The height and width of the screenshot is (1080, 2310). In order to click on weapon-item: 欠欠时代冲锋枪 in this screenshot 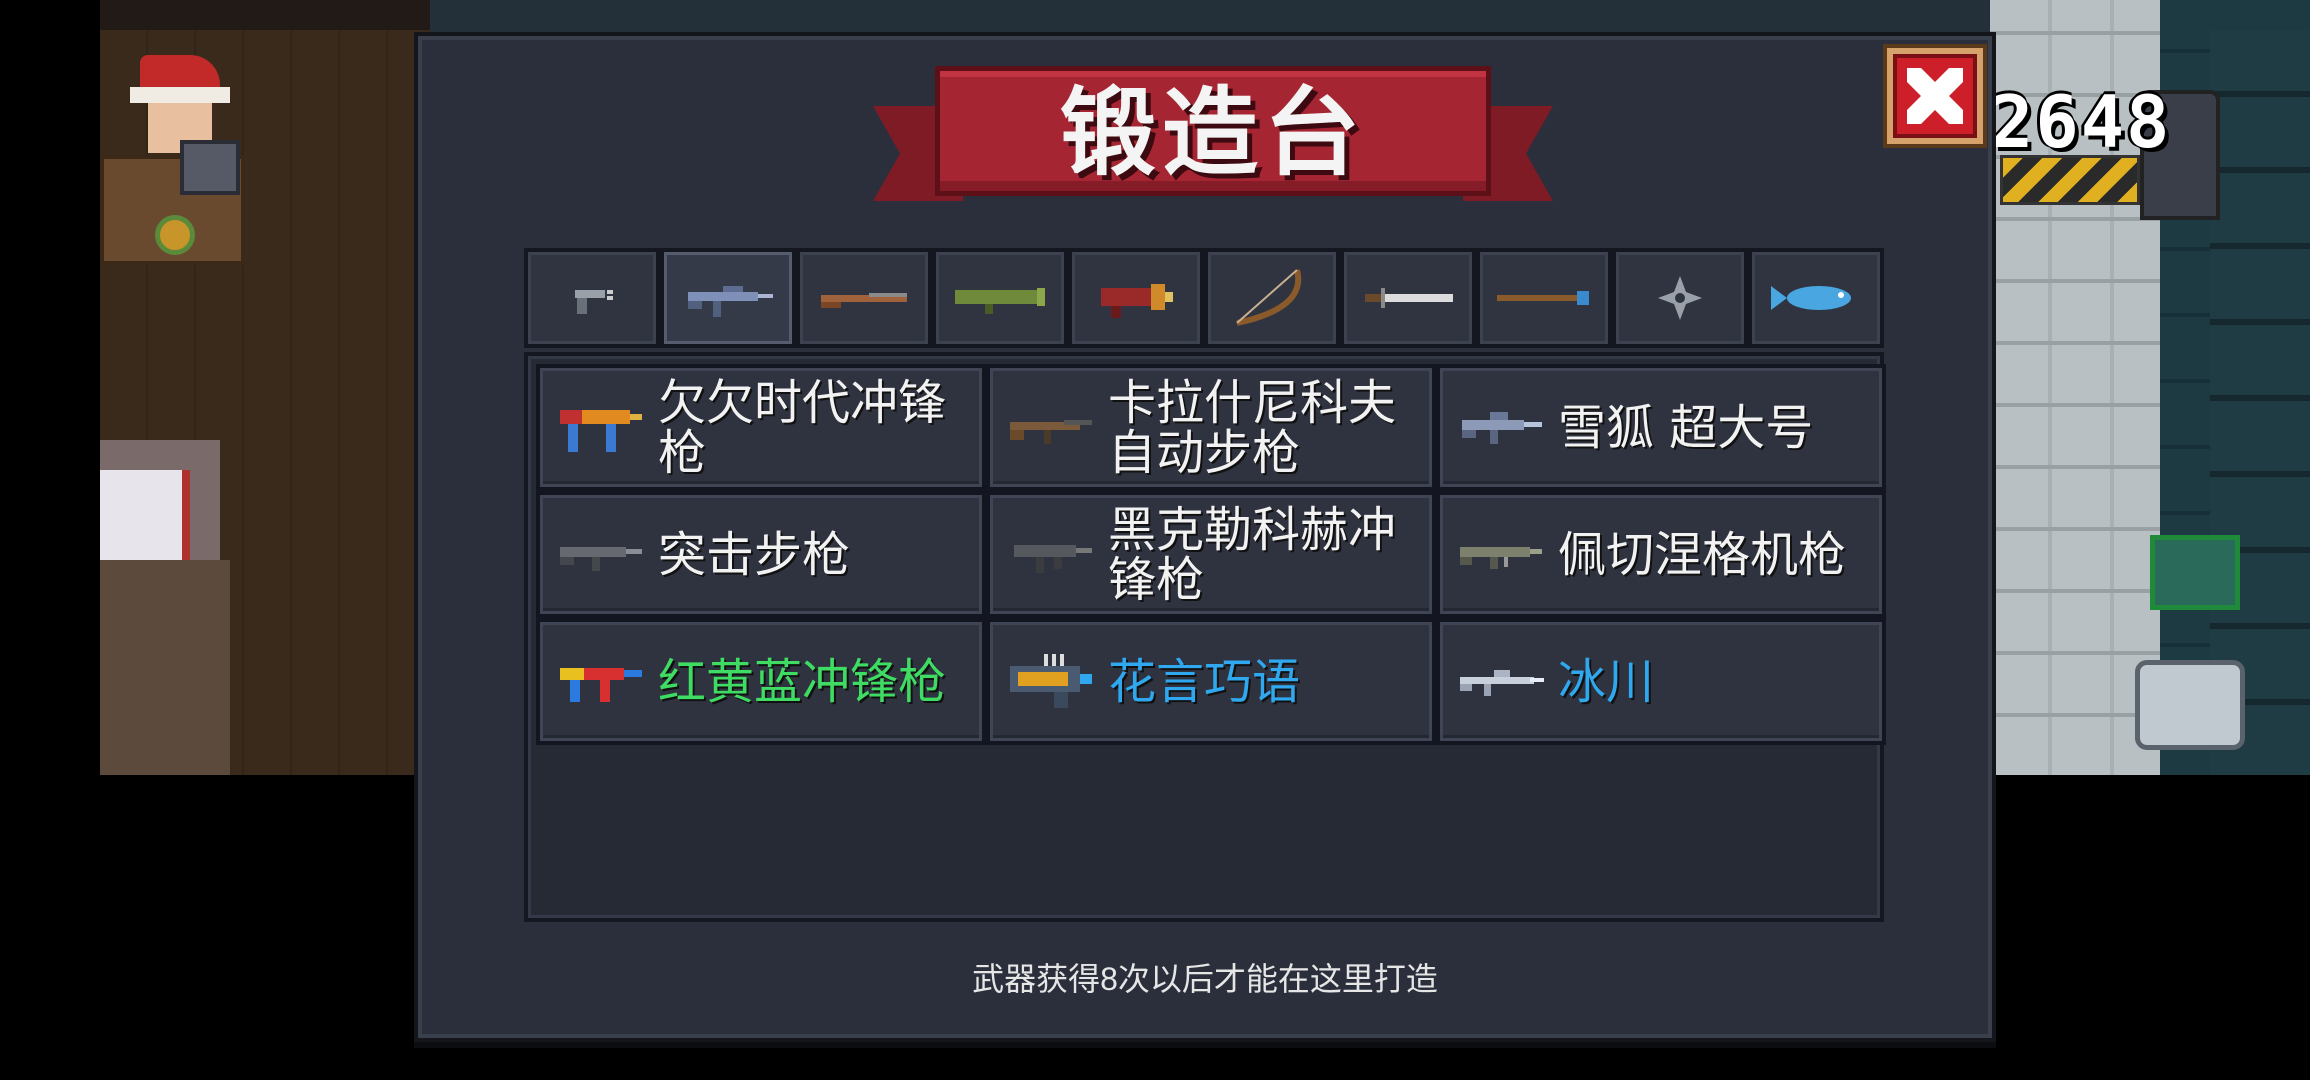, I will do `click(761, 427)`.